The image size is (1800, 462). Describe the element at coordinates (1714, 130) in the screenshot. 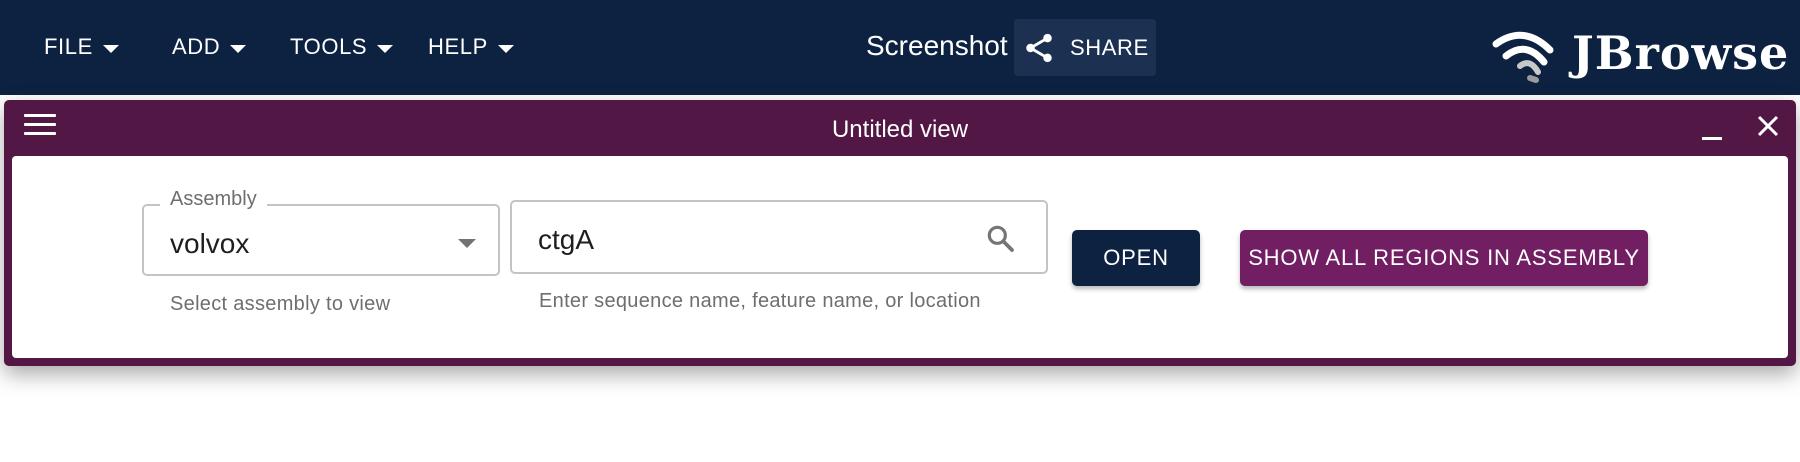

I see `minimize-icon` at that location.